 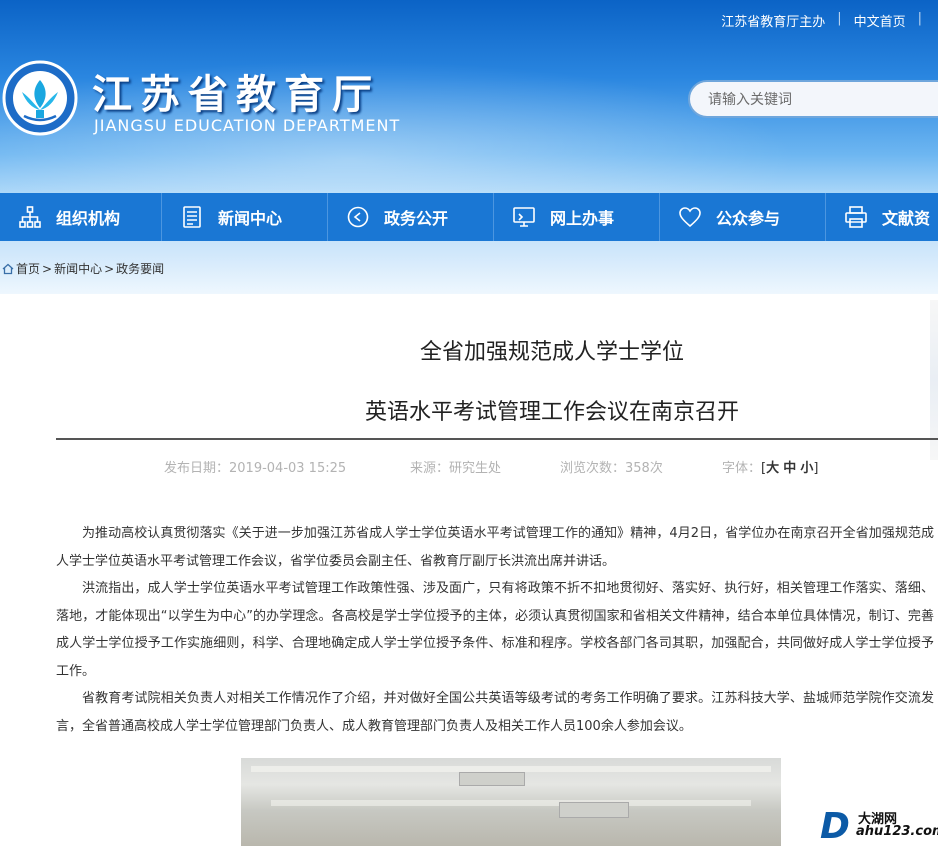 I want to click on breadcrumb-band: 首页 > 新闻中心 > 政务要闻, so click(x=469, y=267).